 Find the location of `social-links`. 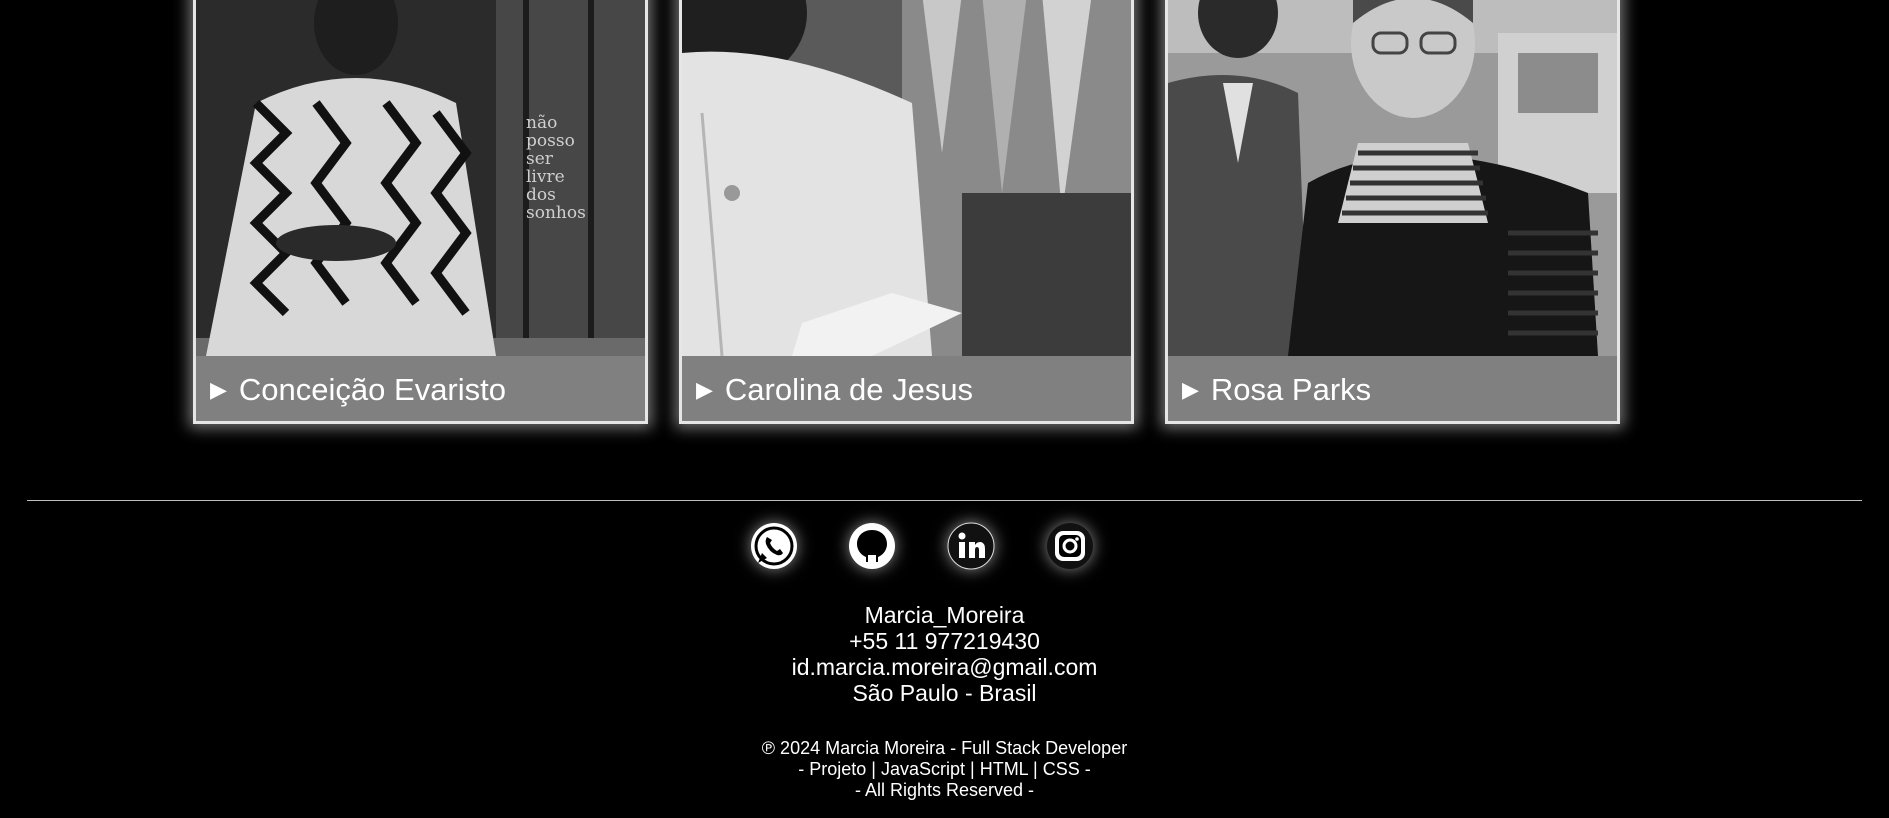

social-links is located at coordinates (944, 546).